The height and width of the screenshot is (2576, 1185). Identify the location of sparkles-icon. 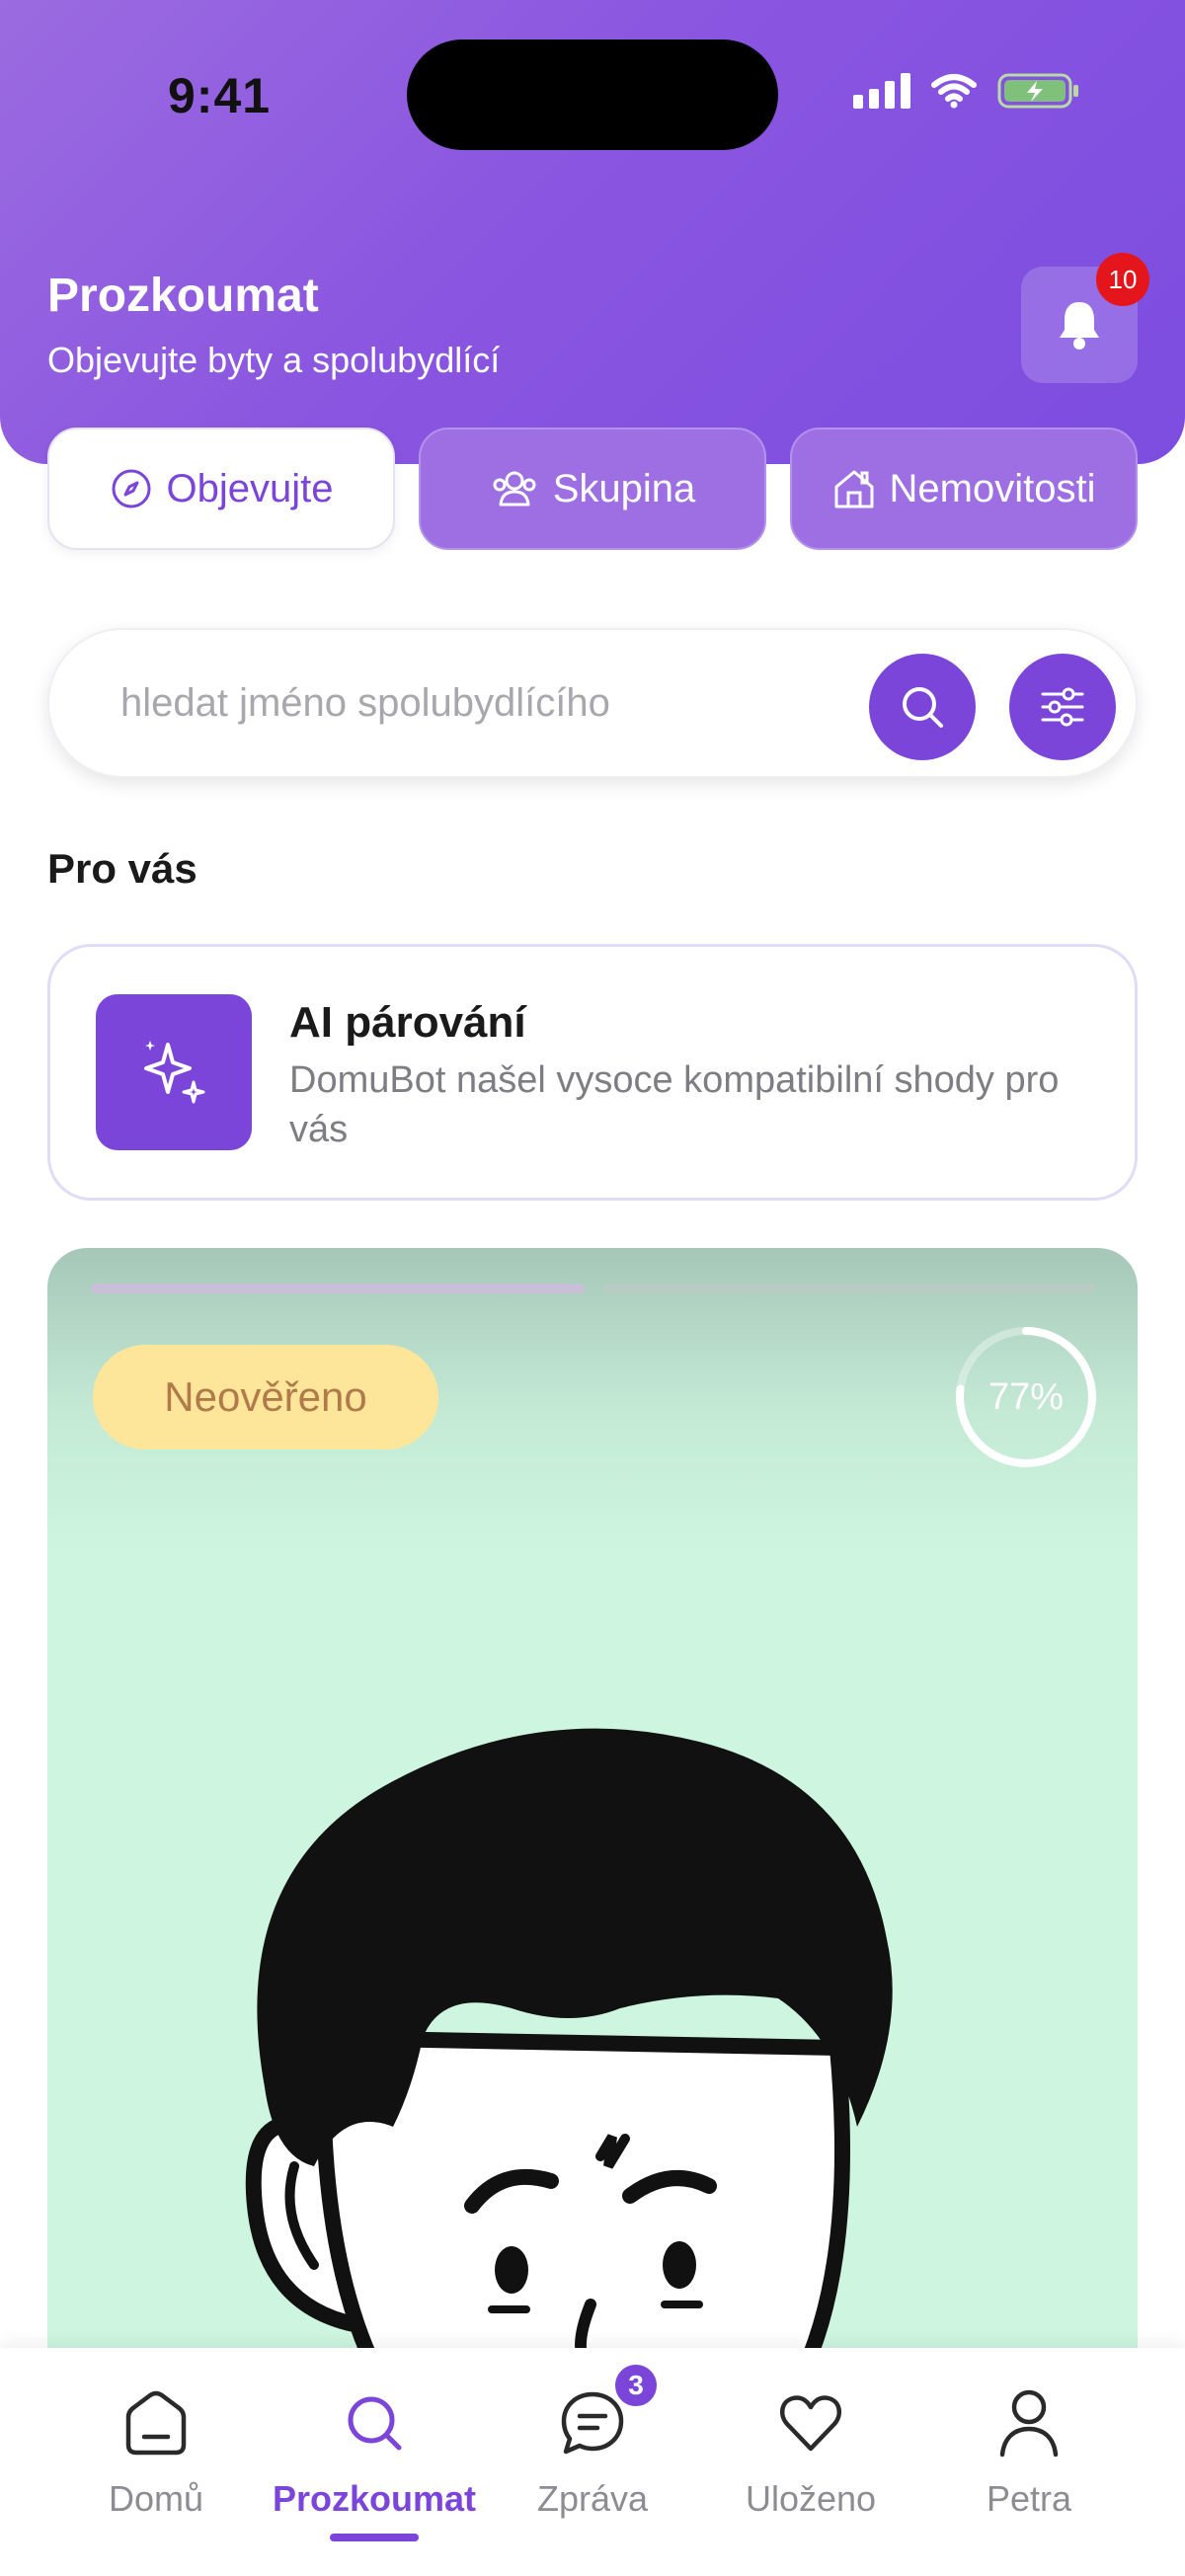
(175, 1072).